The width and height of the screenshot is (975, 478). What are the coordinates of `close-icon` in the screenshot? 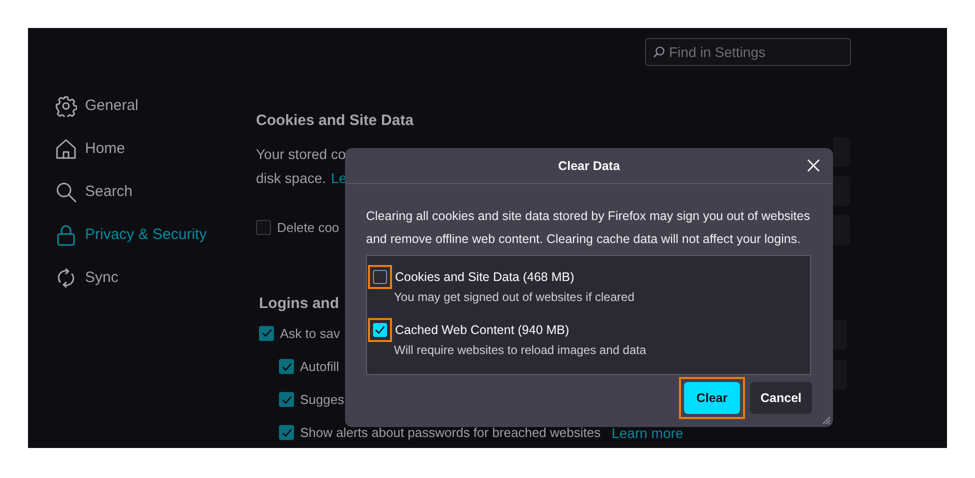 It's located at (813, 165).